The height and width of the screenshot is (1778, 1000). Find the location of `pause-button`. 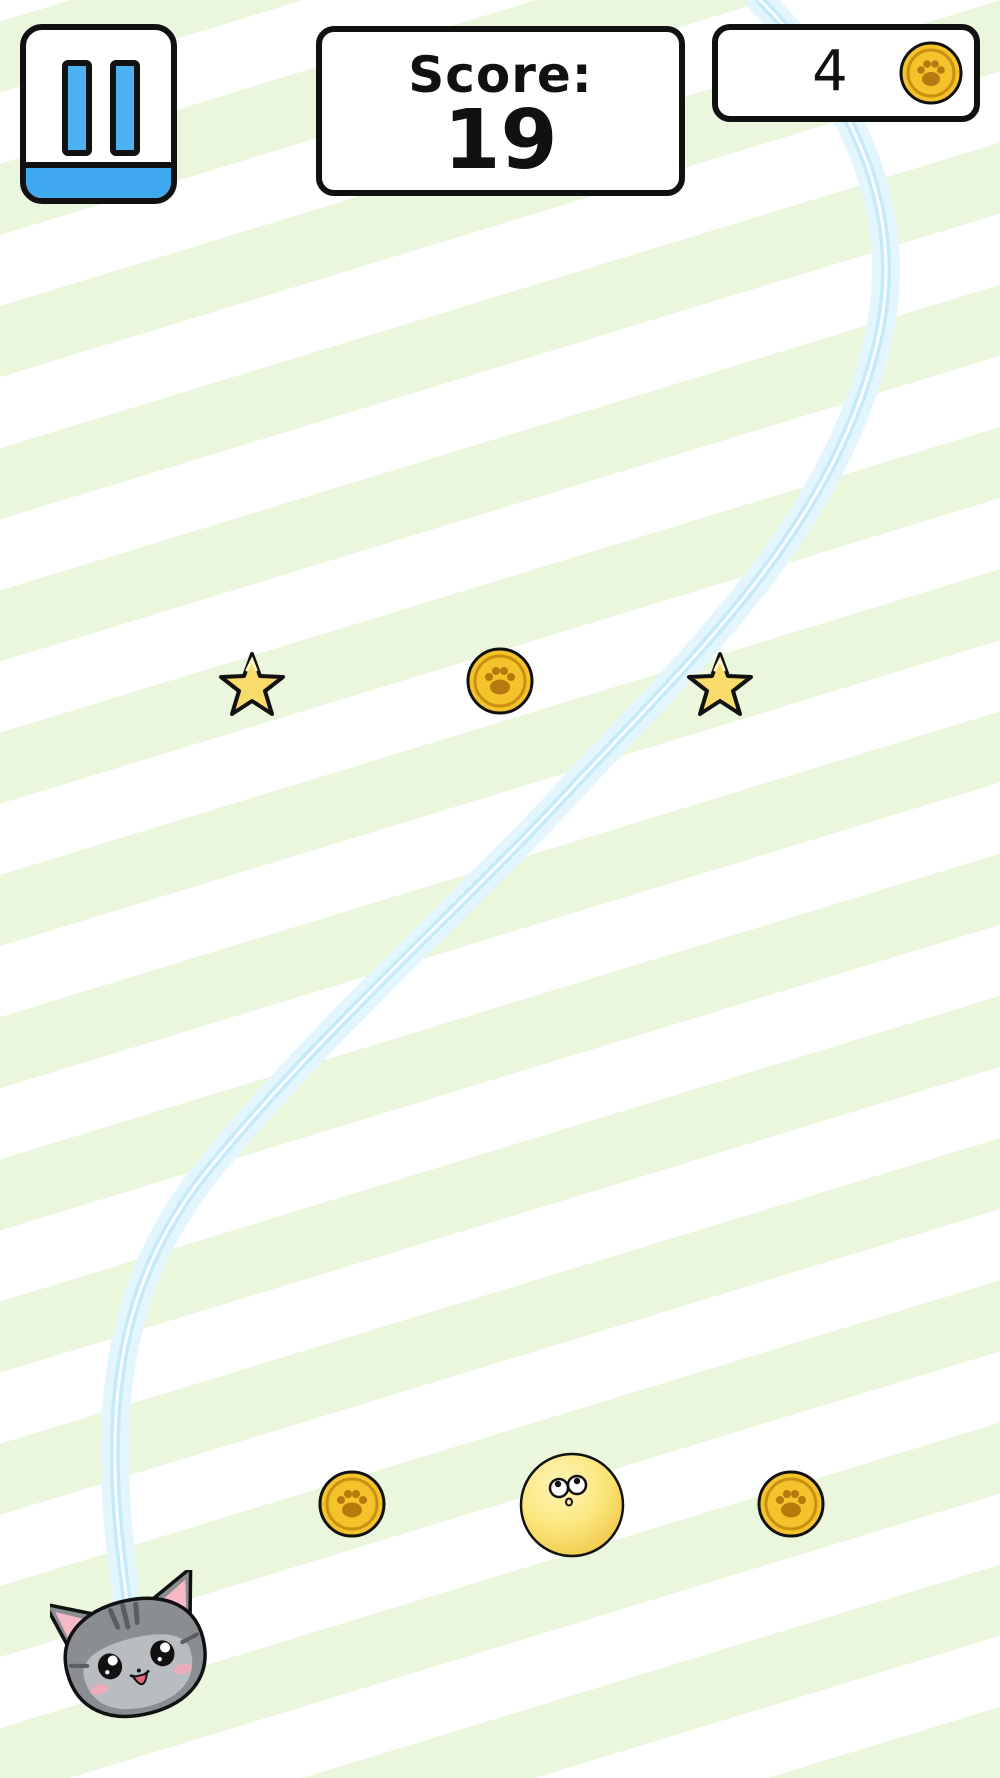

pause-button is located at coordinates (98, 114).